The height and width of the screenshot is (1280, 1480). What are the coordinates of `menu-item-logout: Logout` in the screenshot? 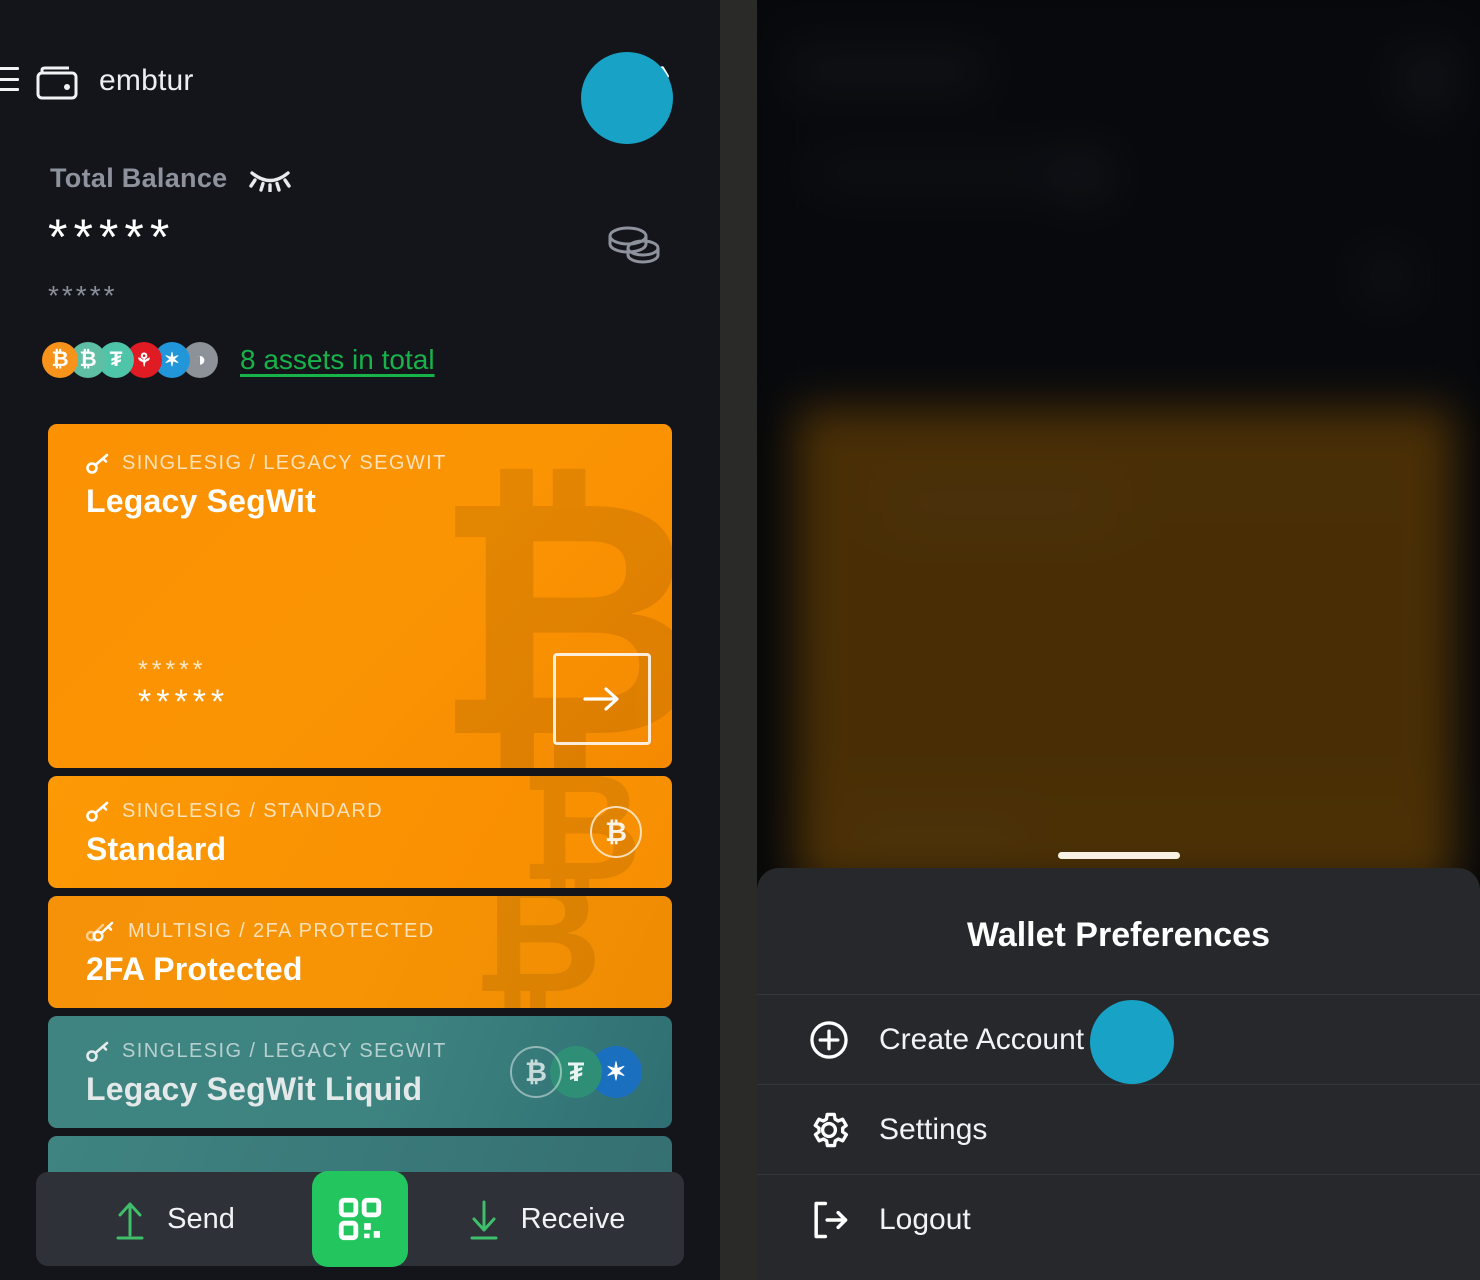 It's located at (1118, 1219).